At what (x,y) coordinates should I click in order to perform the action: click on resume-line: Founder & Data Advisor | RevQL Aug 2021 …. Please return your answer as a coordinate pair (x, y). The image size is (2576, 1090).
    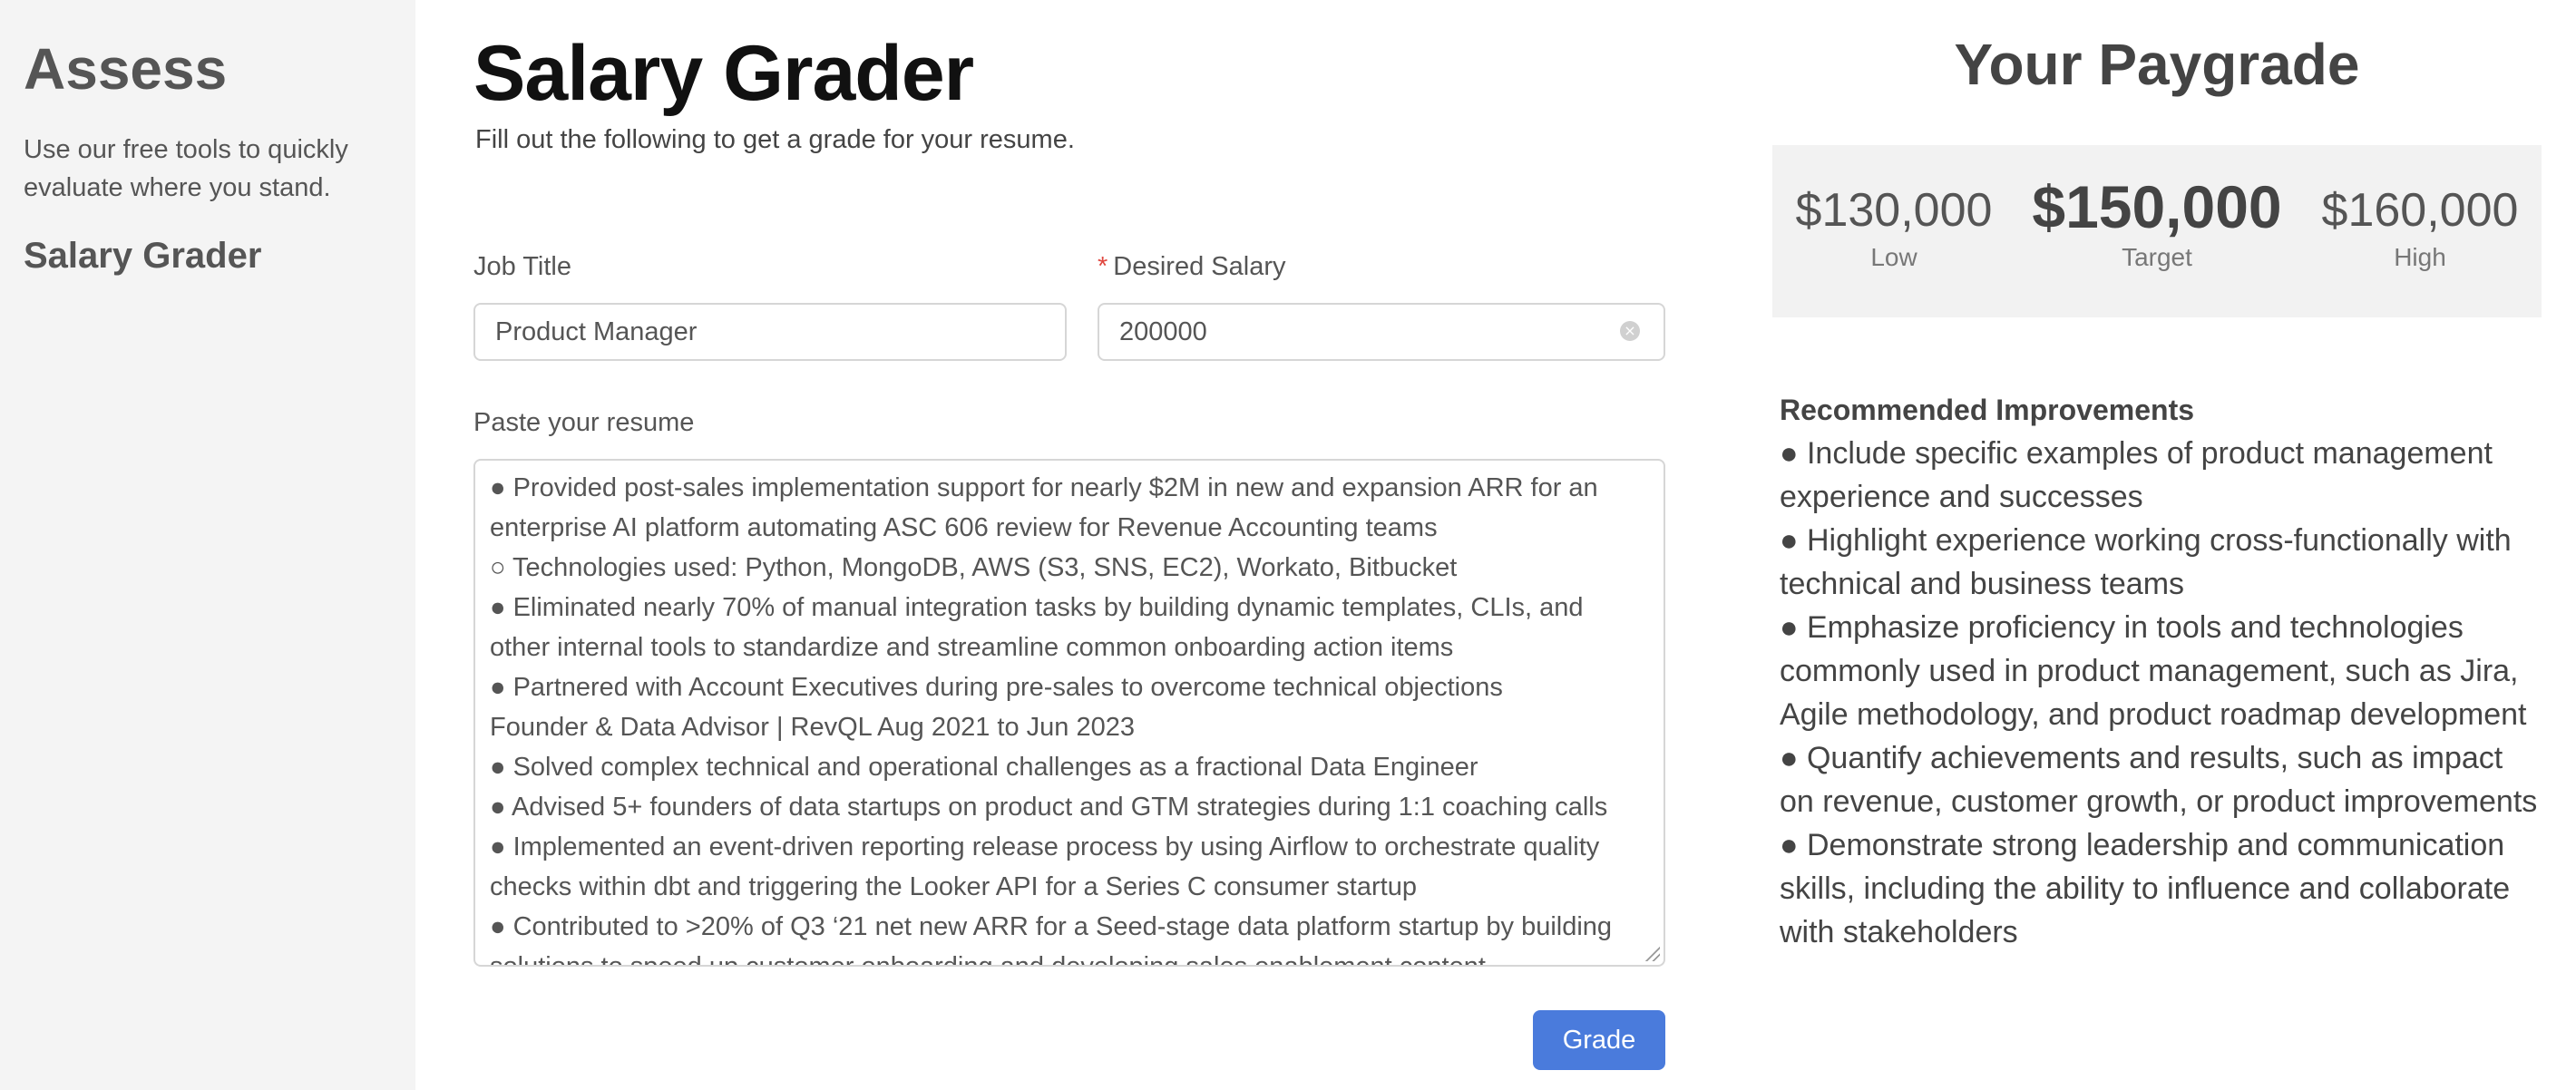
    Looking at the image, I should click on (812, 727).